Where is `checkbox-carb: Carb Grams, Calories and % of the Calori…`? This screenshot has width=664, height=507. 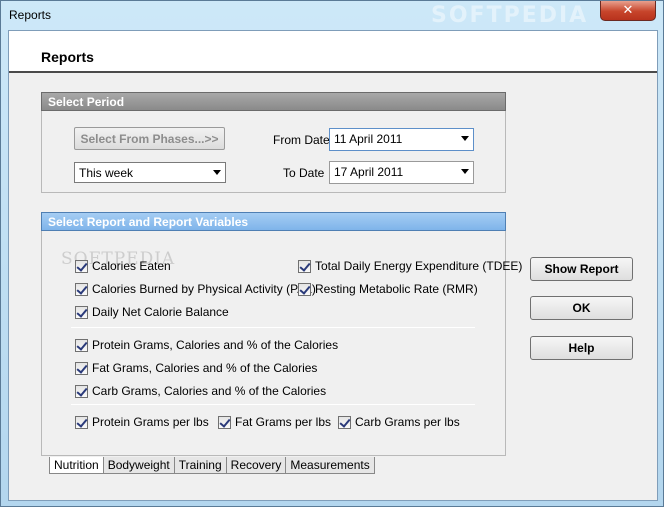 checkbox-carb: Carb Grams, Calories and % of the Calori… is located at coordinates (200, 391).